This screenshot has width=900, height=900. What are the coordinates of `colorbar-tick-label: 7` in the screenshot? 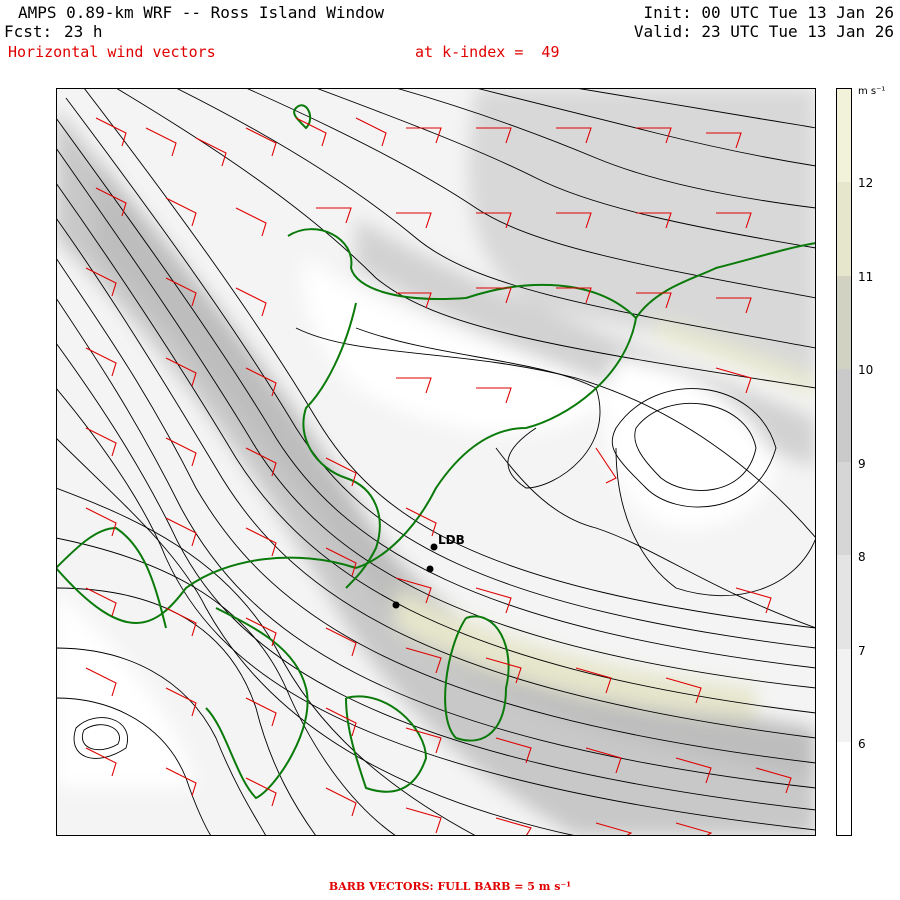 It's located at (862, 650).